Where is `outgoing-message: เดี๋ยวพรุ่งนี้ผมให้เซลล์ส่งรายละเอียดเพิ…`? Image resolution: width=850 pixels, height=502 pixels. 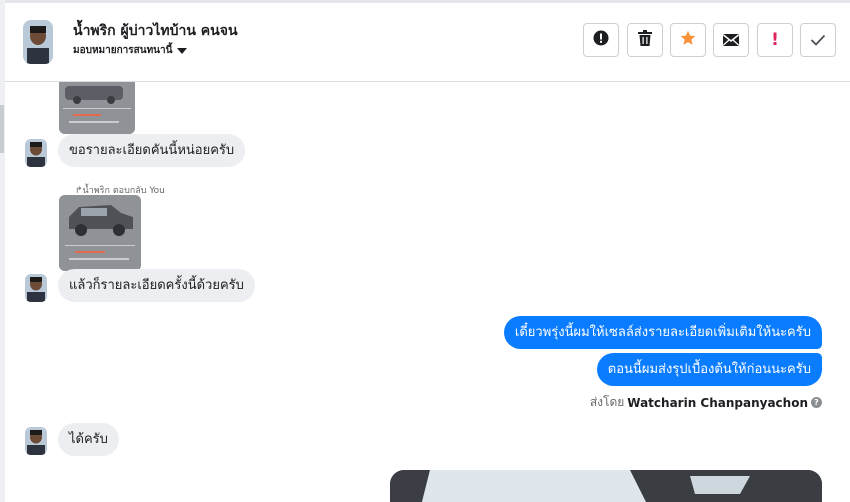
outgoing-message: เดี๋ยวพรุ่งนี้ผมให้เซลล์ส่งรายละเอียดเพิ… is located at coordinates (662, 332).